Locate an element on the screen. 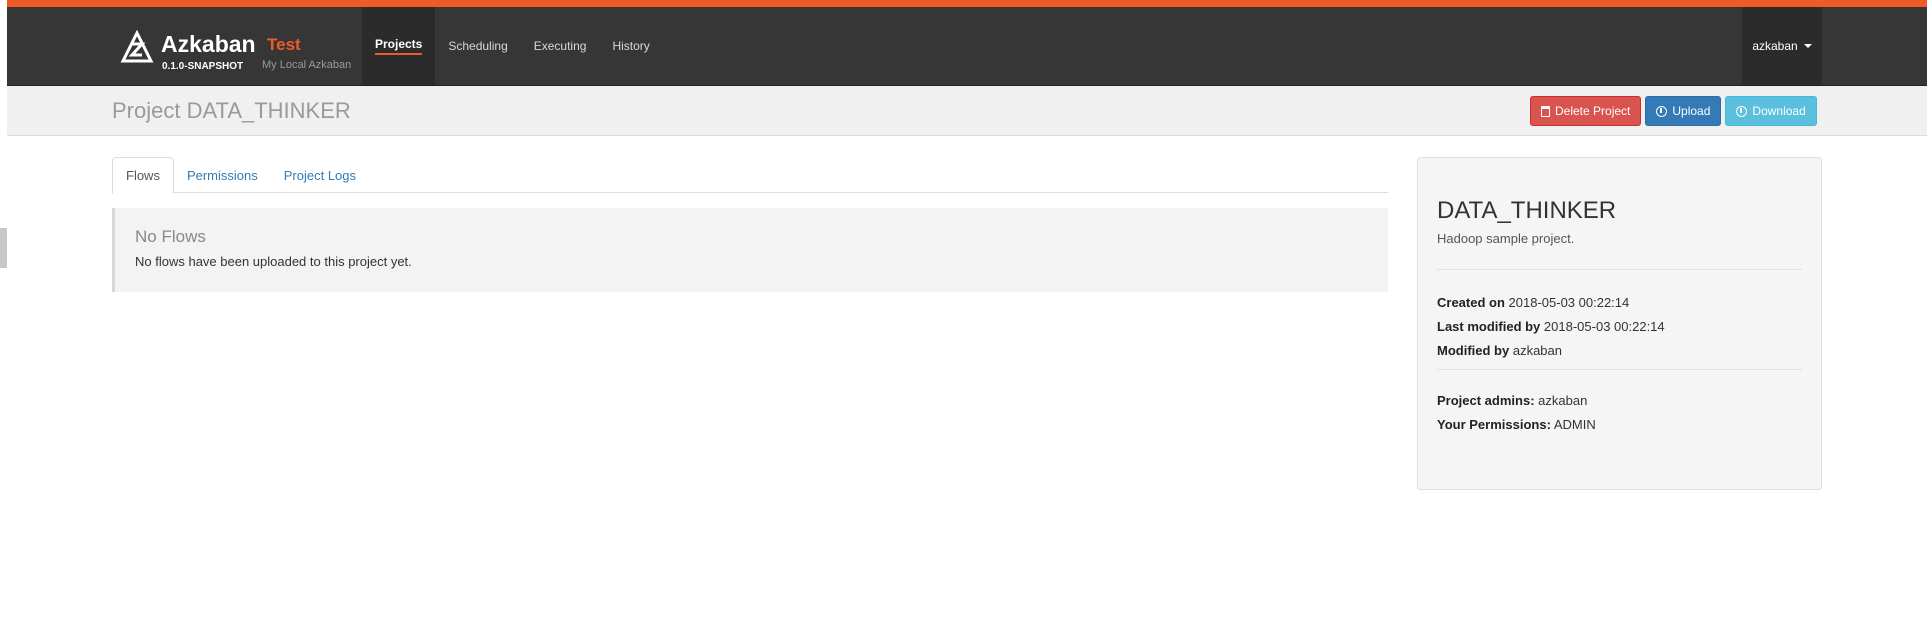 The height and width of the screenshot is (619, 1927). download-button: Download is located at coordinates (1771, 111).